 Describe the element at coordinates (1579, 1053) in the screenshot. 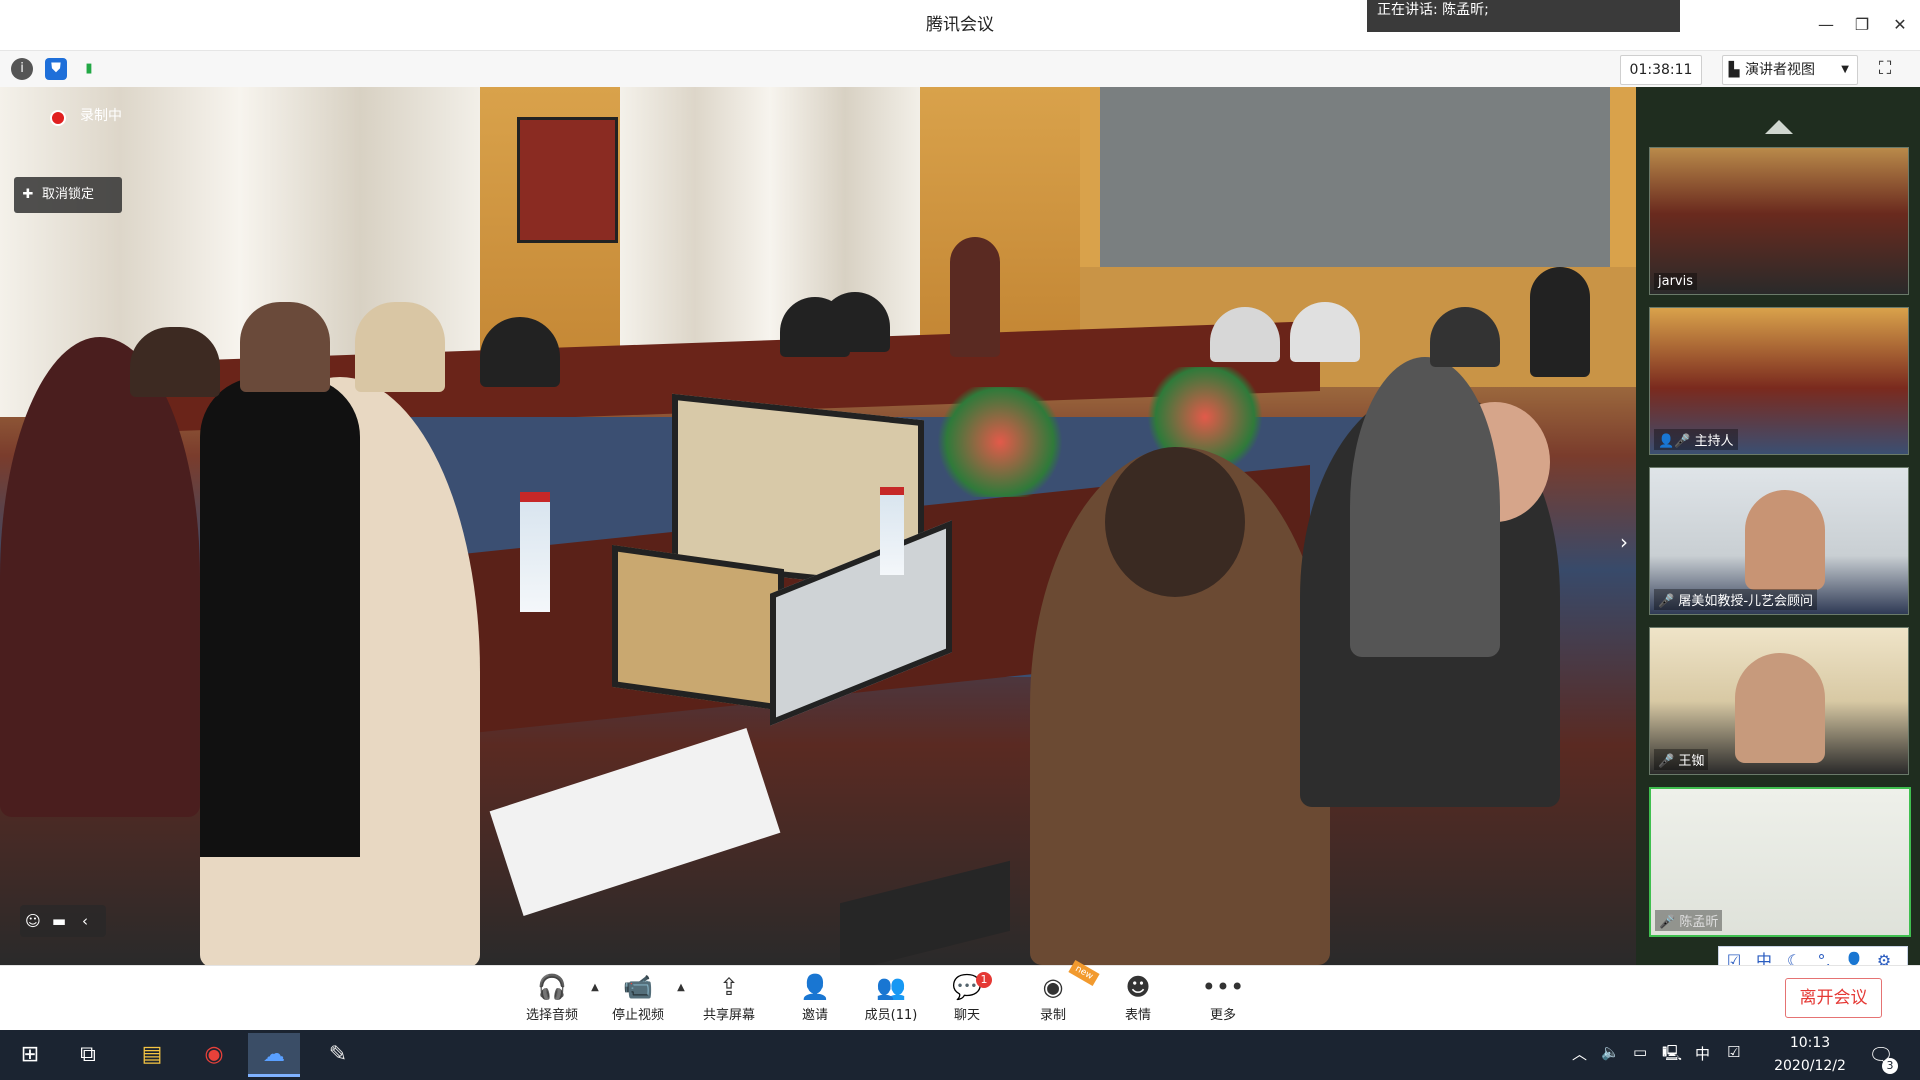

I see `tray-expand-icon: ︿` at that location.